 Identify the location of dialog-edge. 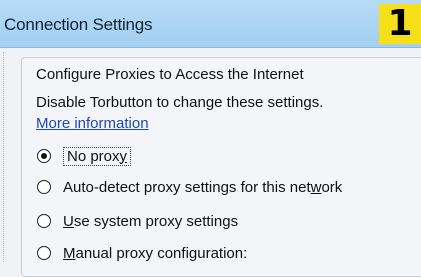
(3, 157).